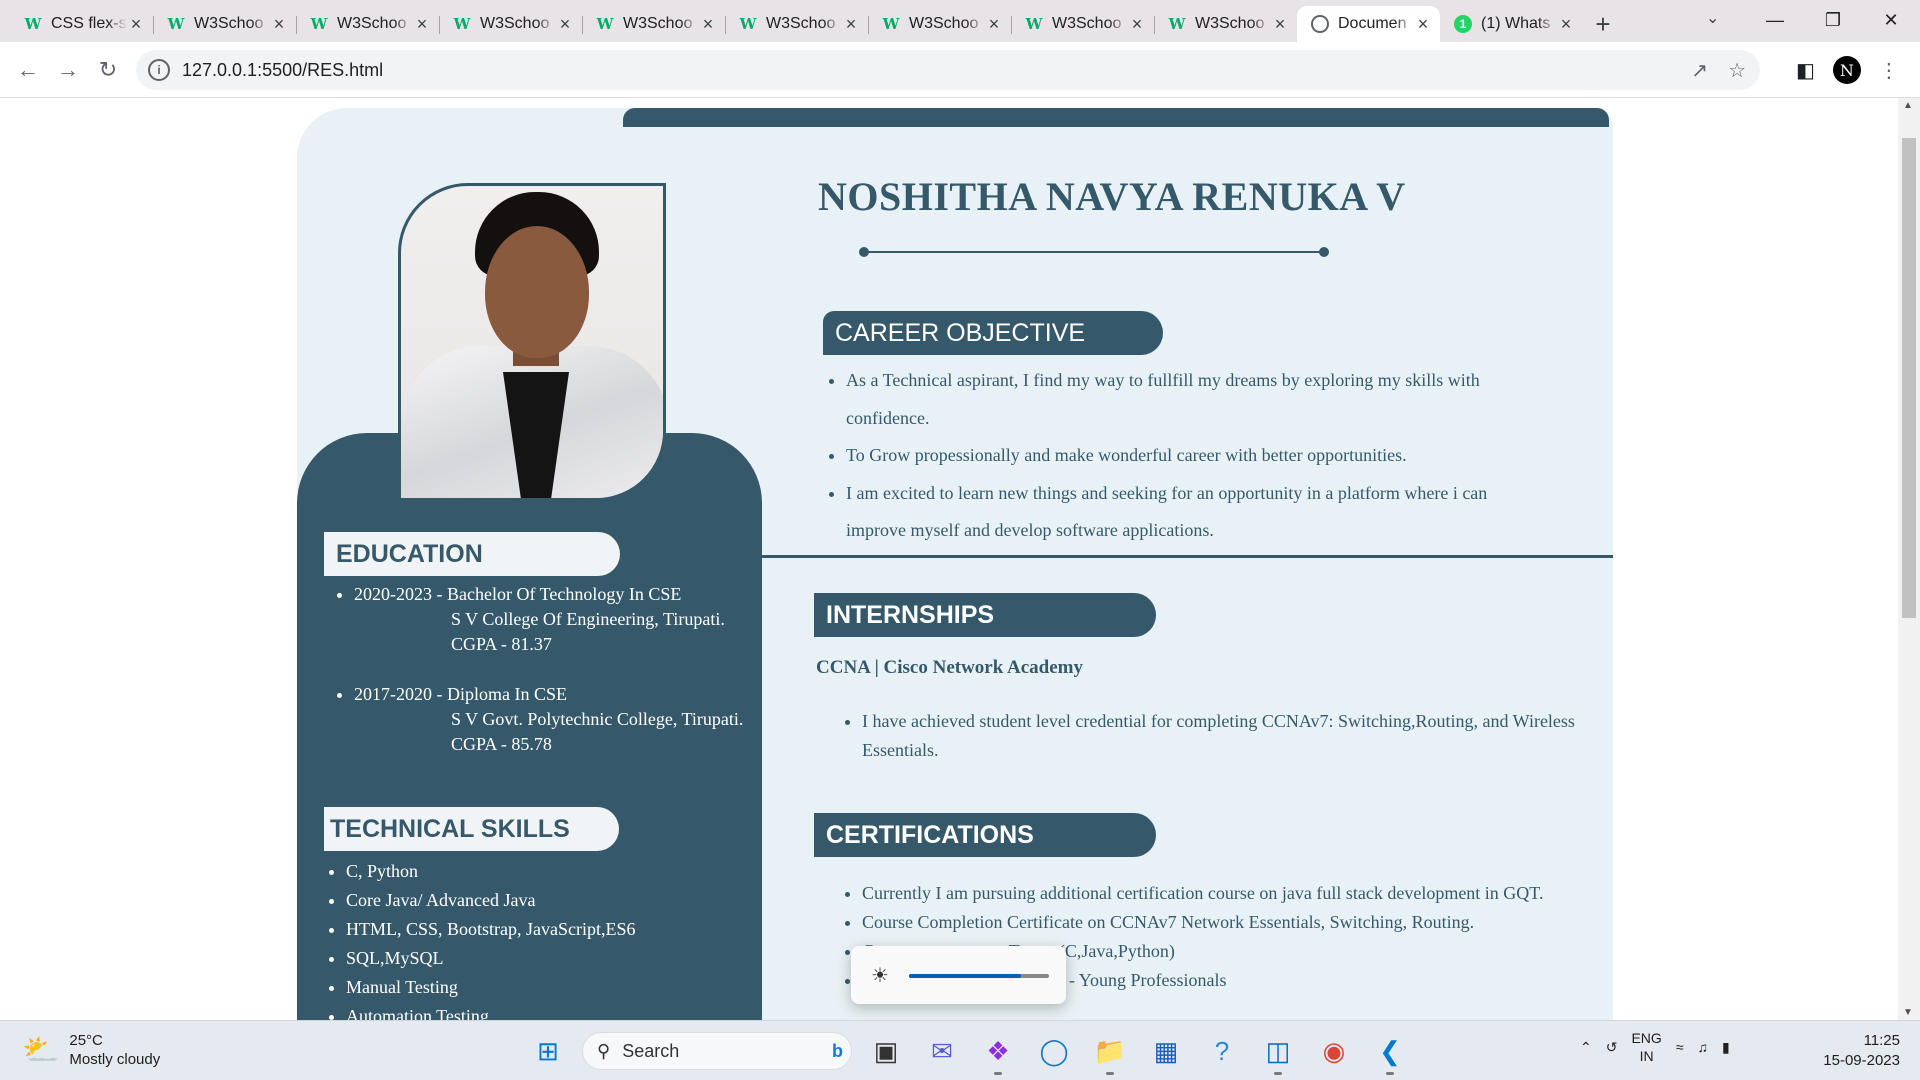 Image resolution: width=1920 pixels, height=1080 pixels. I want to click on partly-cloudy-icon: ⛅, so click(41, 1050).